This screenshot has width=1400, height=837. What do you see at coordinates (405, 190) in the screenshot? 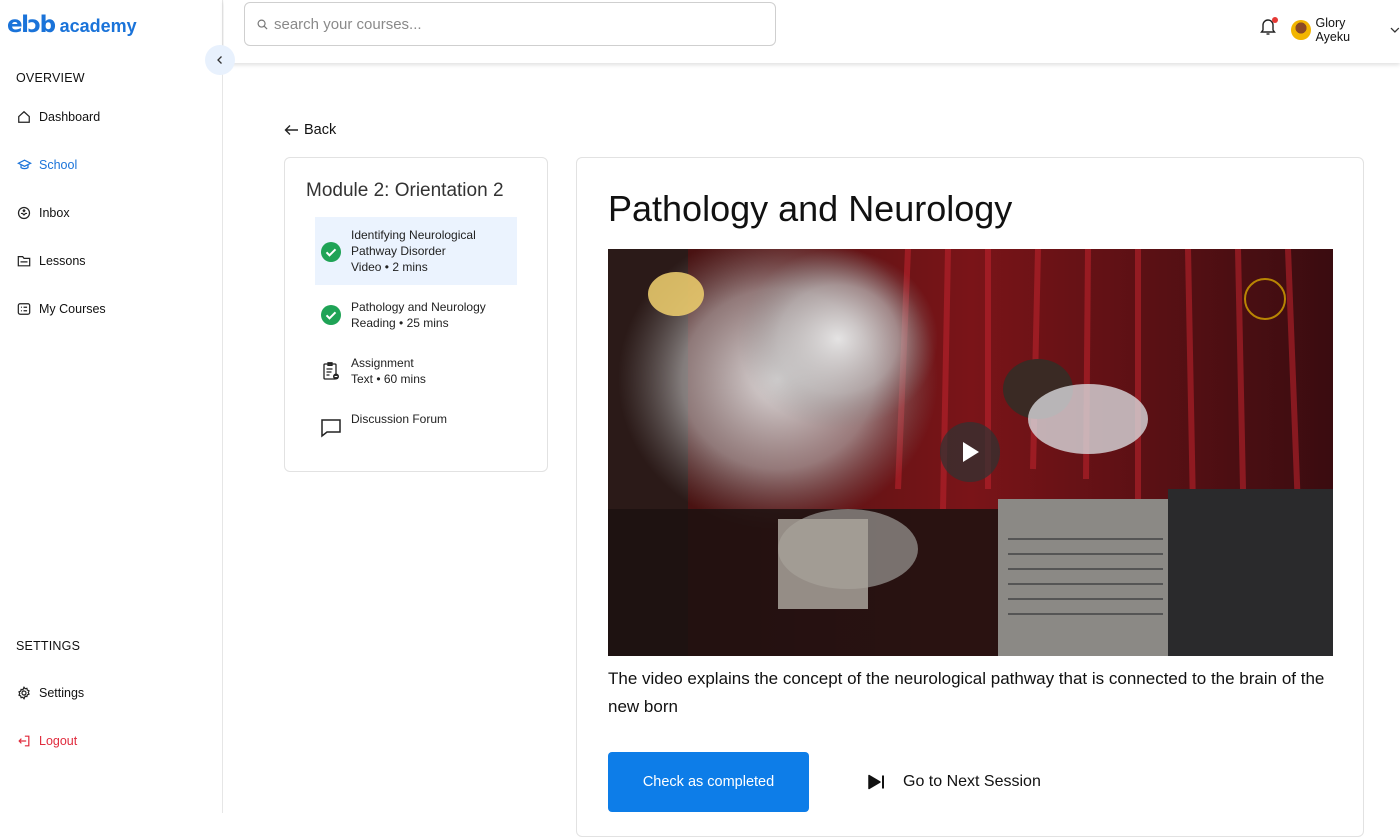
I see `module-title: Module 2: Orientation 2` at bounding box center [405, 190].